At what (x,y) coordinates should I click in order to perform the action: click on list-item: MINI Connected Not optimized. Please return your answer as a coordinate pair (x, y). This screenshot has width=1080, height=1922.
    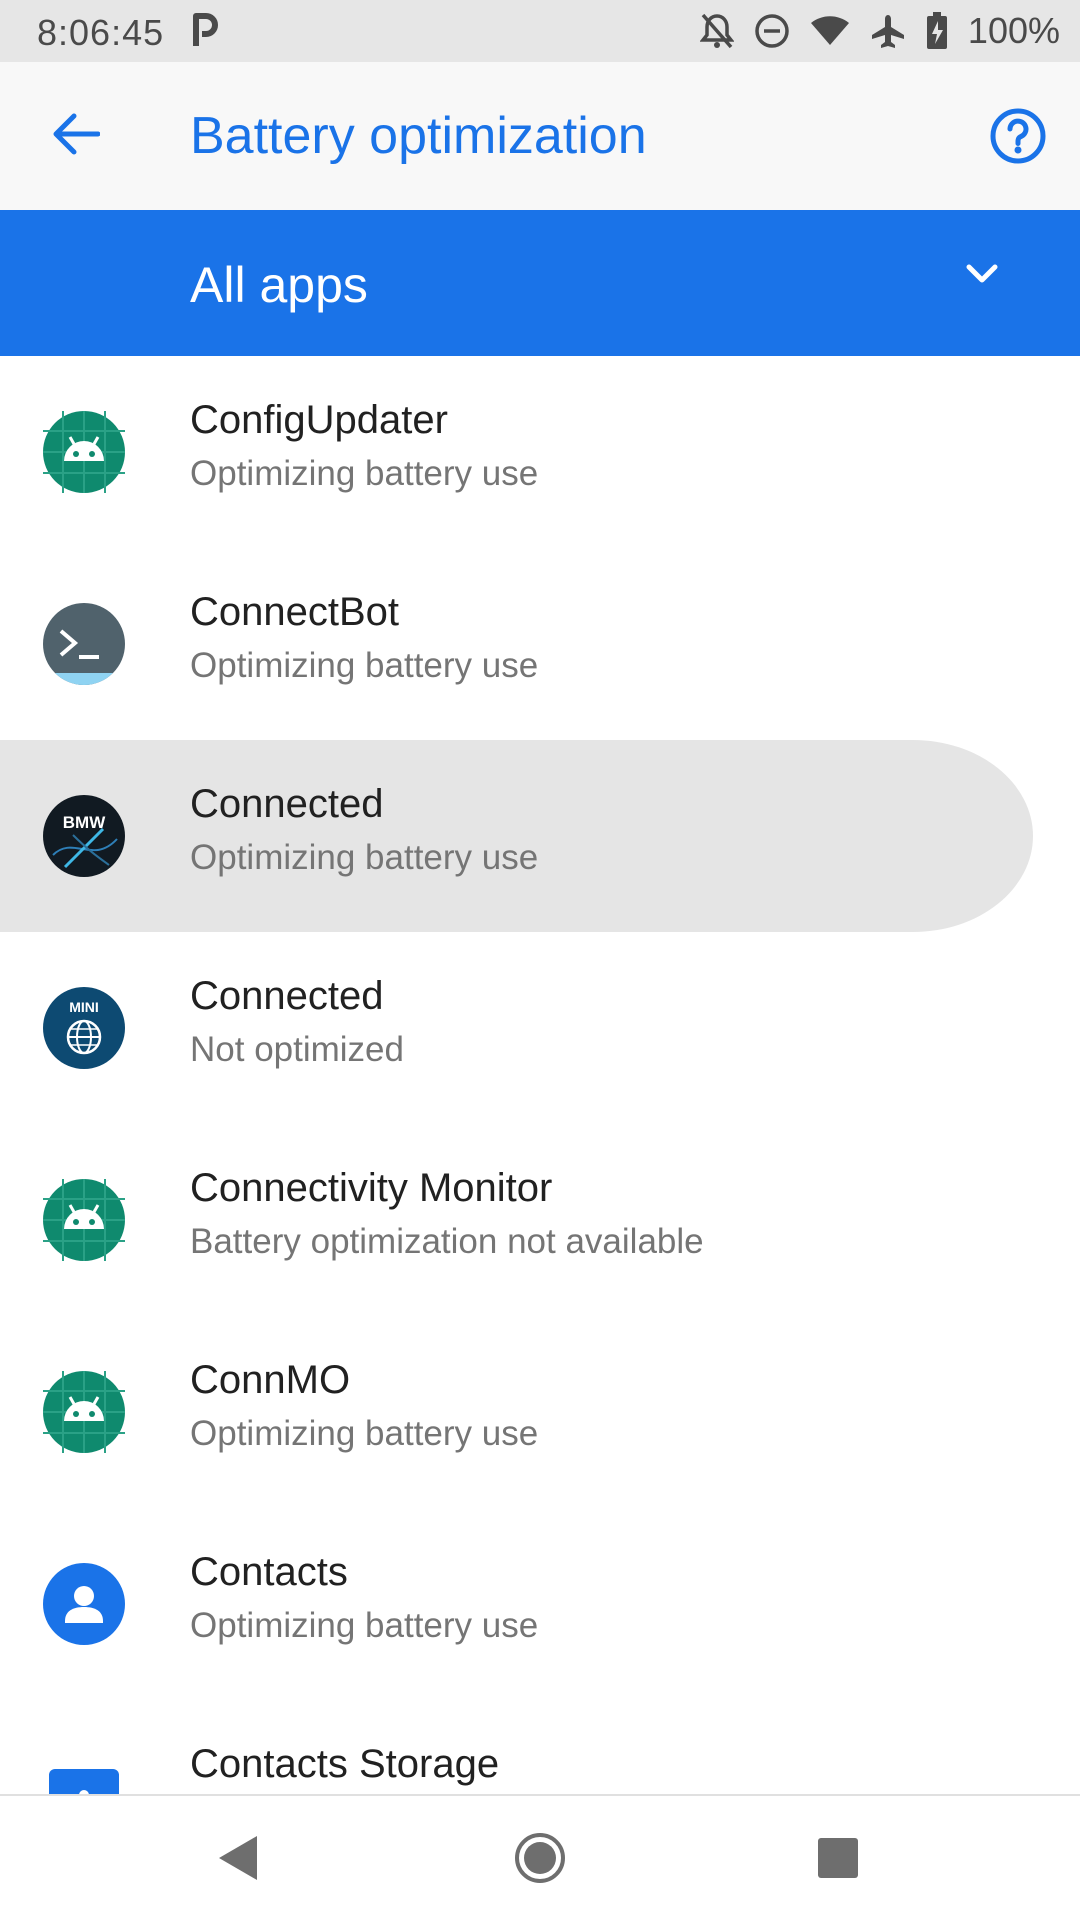
    Looking at the image, I should click on (540, 1028).